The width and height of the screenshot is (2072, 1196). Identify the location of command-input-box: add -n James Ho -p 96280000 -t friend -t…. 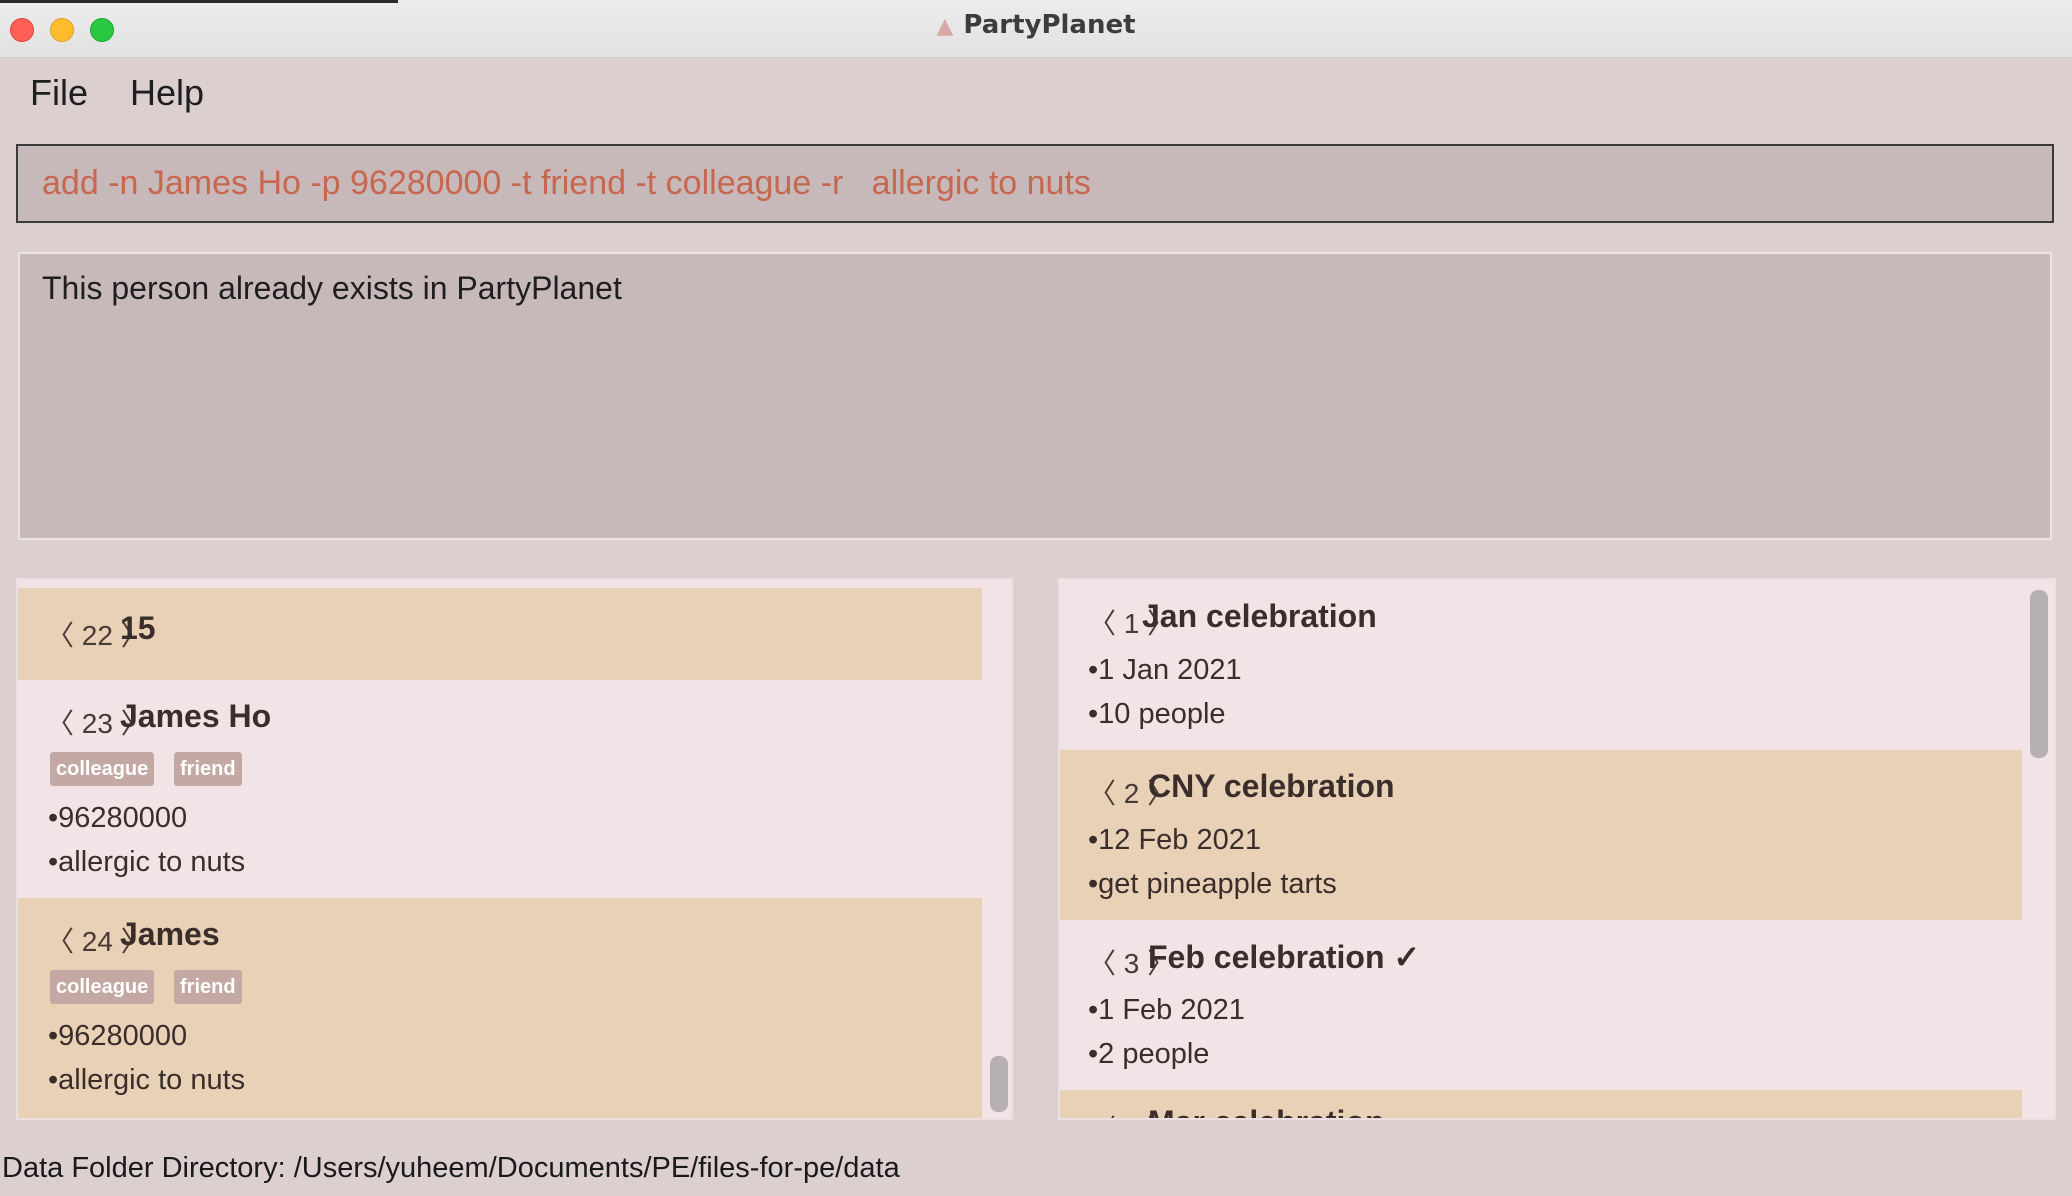
(1035, 183).